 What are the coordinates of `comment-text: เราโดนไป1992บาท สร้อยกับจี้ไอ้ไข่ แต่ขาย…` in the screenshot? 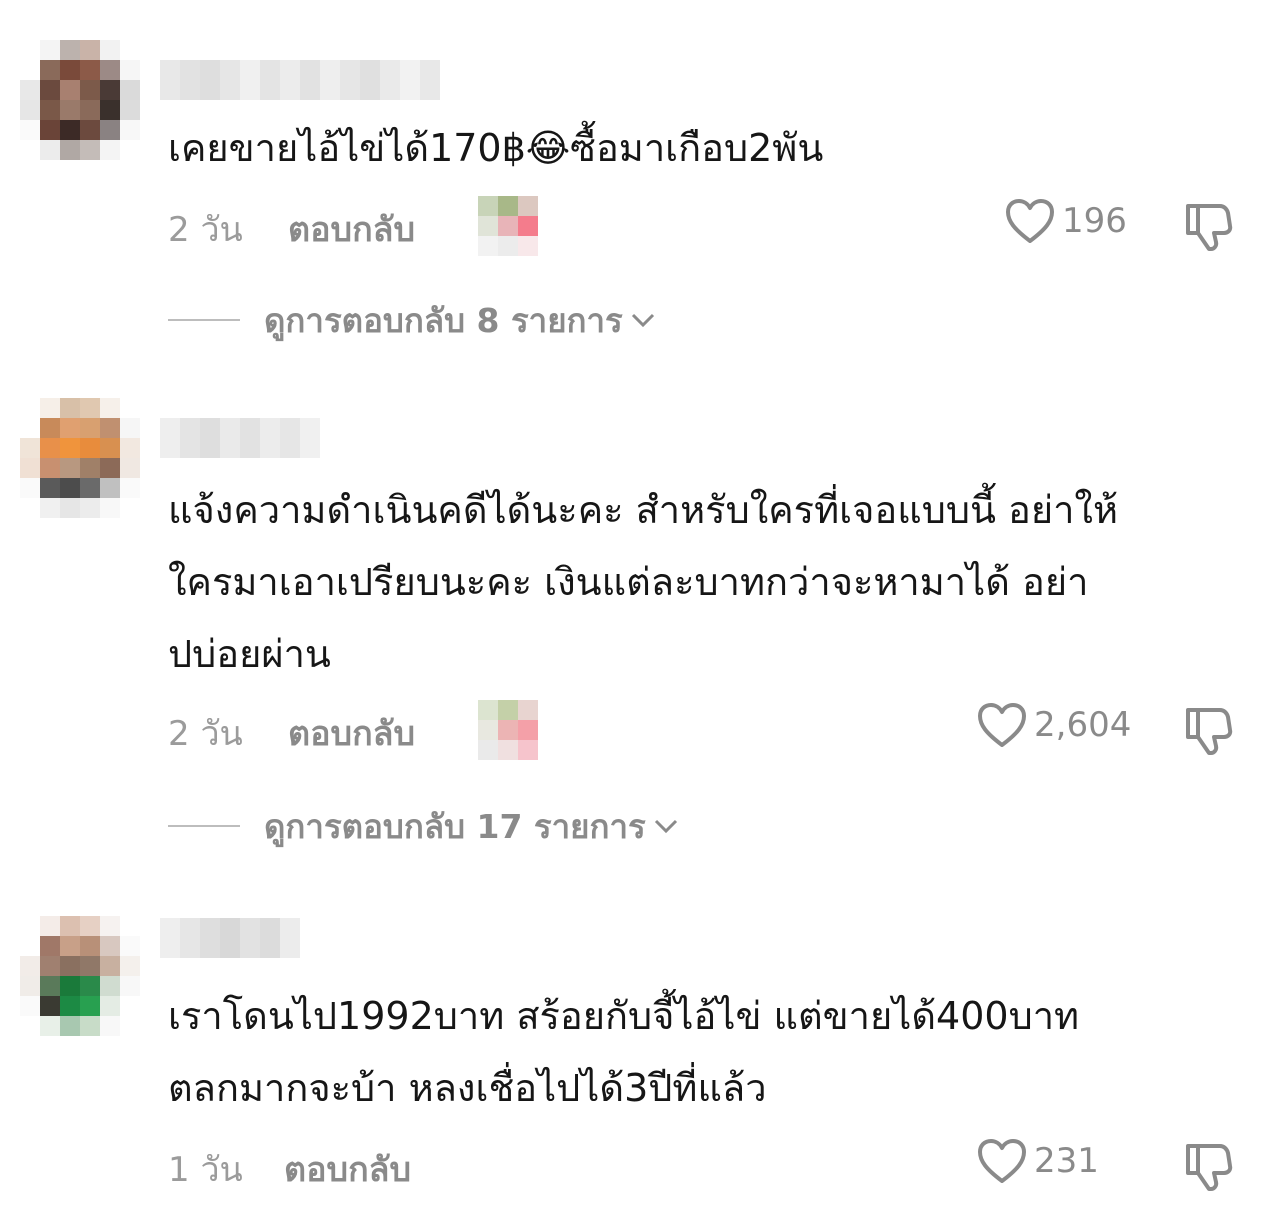 It's located at (624, 1052).